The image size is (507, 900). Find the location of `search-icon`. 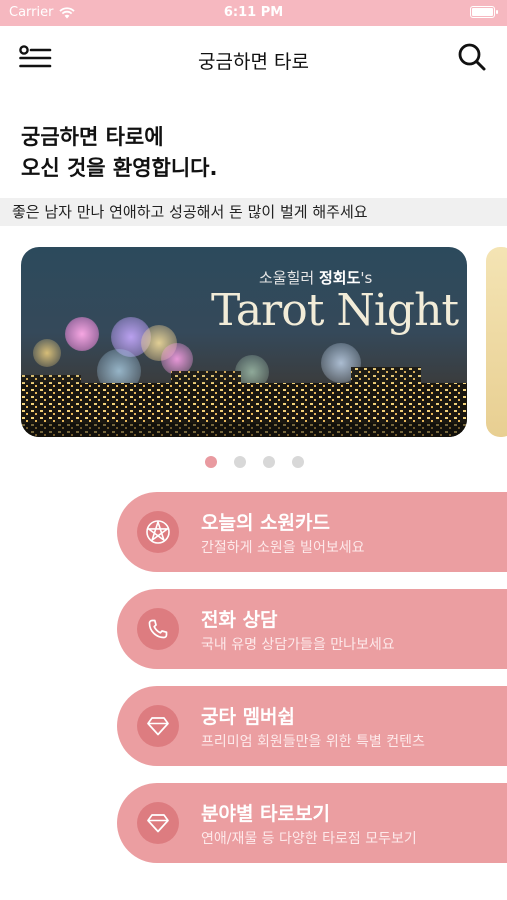

search-icon is located at coordinates (472, 57).